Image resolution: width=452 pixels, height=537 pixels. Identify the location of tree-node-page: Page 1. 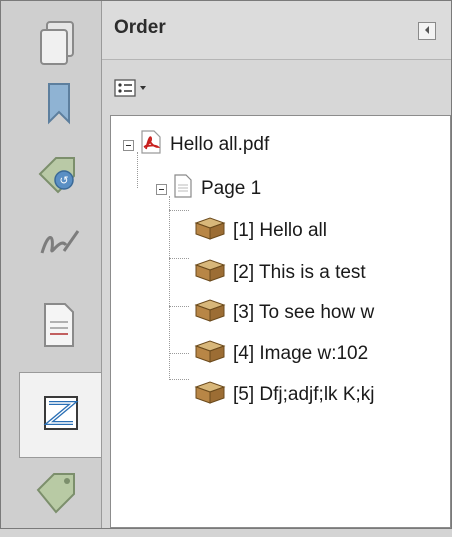
(208, 189).